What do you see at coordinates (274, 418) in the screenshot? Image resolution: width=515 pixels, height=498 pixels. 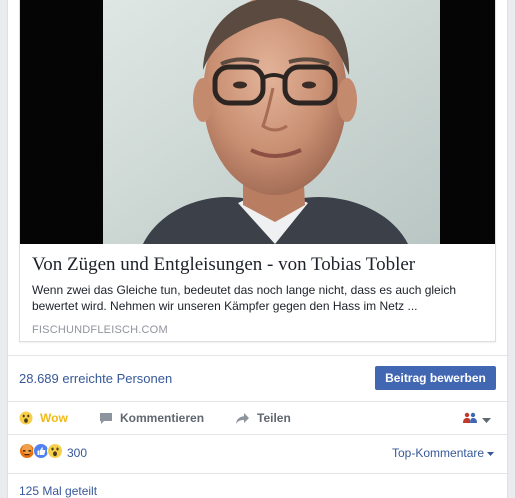 I see `share-label: Teilen` at bounding box center [274, 418].